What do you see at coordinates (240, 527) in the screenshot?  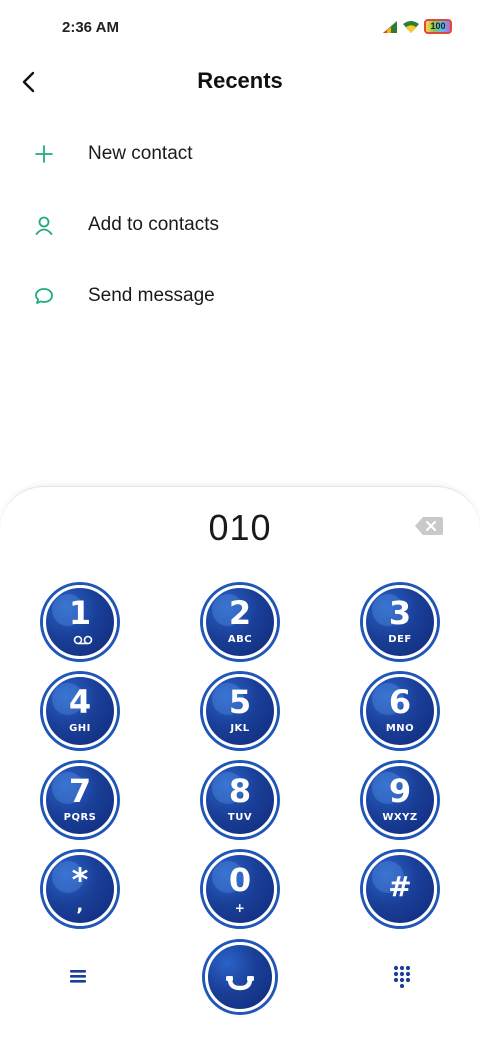 I see `dialed-number: 010` at bounding box center [240, 527].